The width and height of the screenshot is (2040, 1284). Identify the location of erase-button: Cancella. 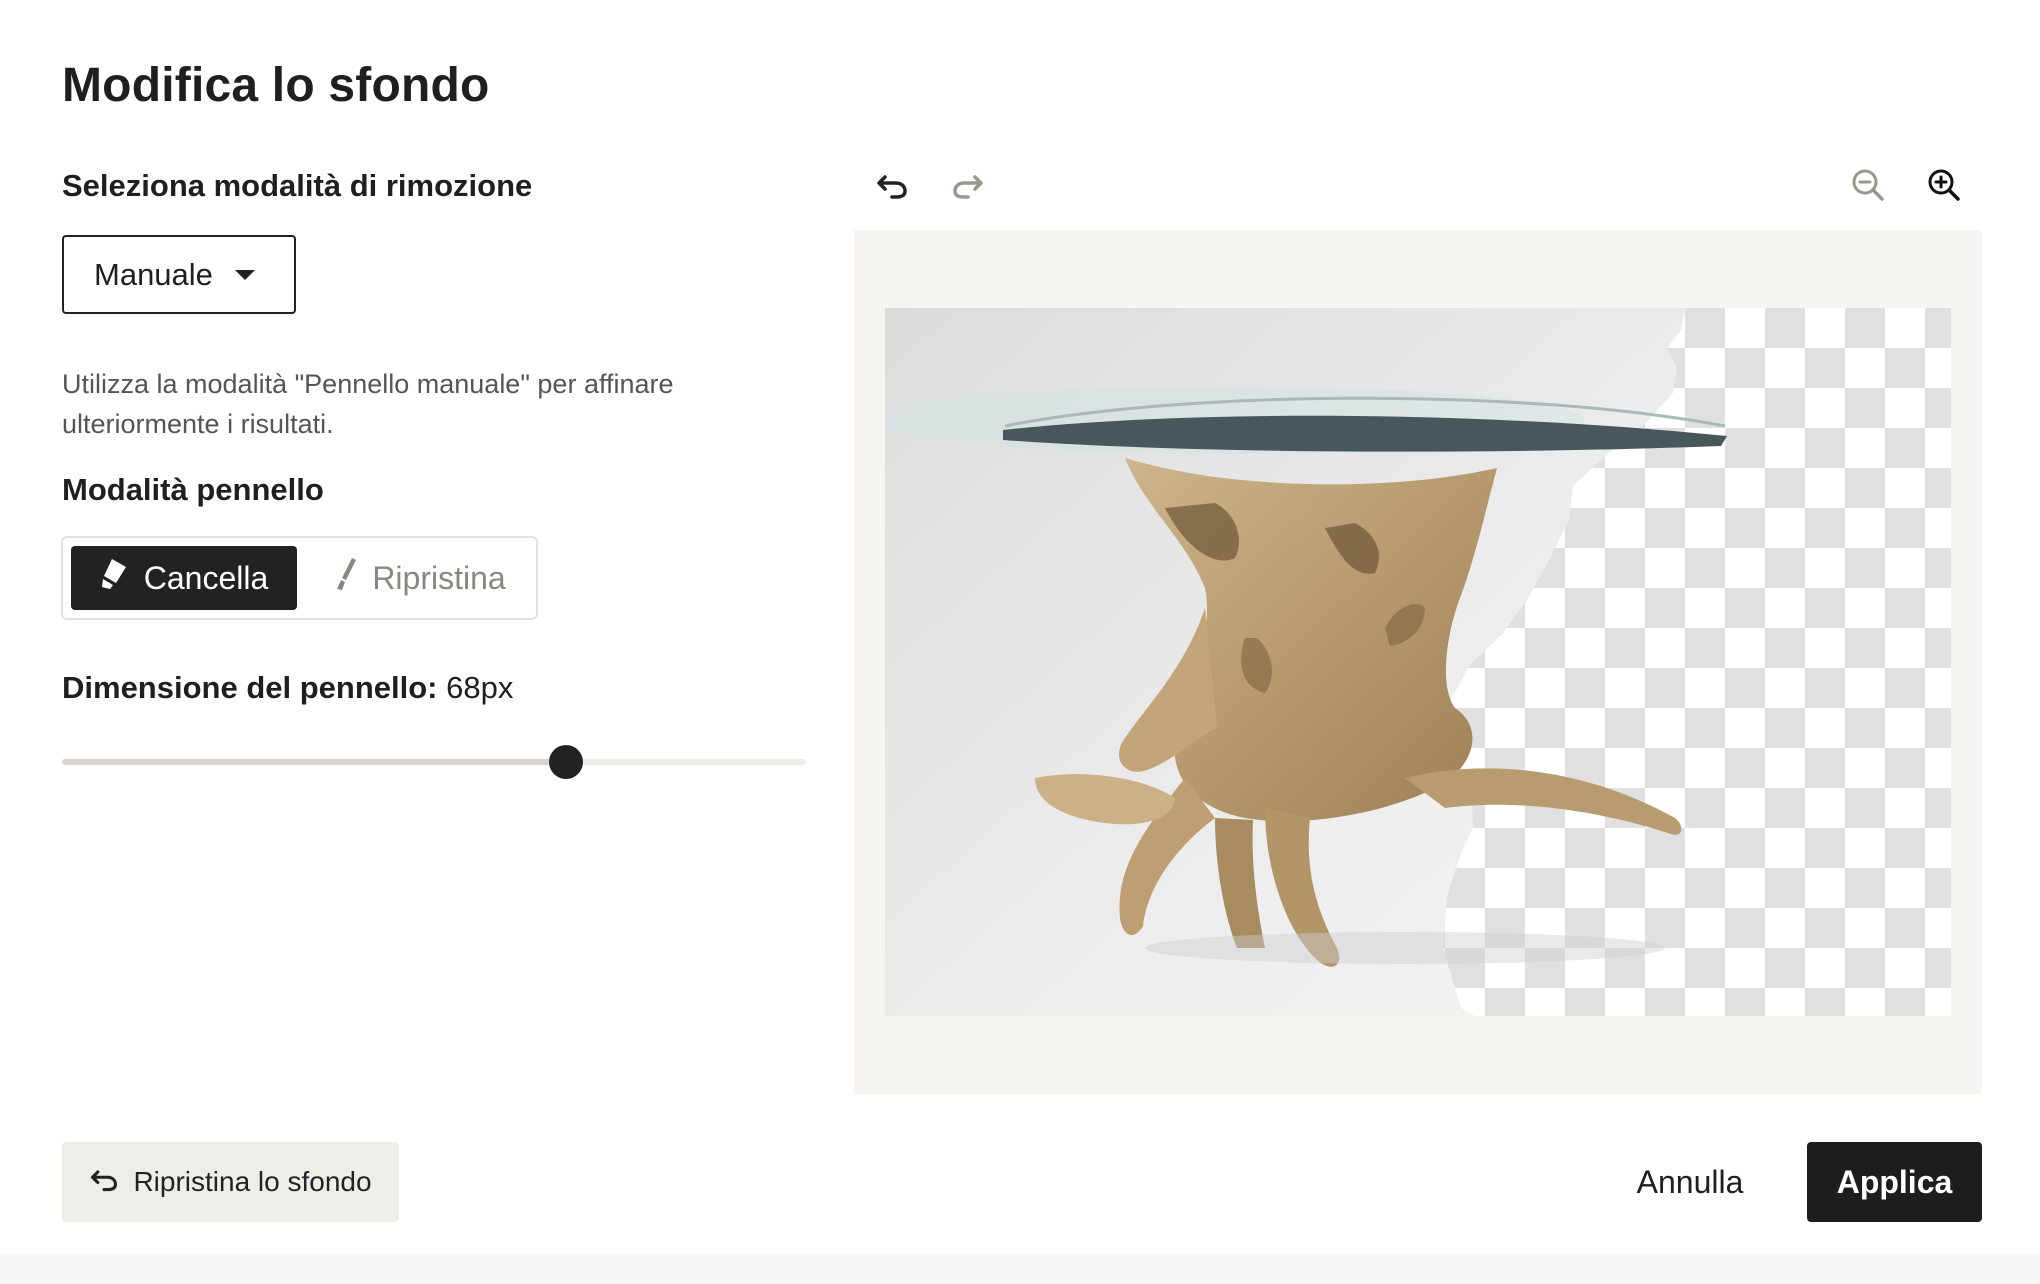
(184, 578).